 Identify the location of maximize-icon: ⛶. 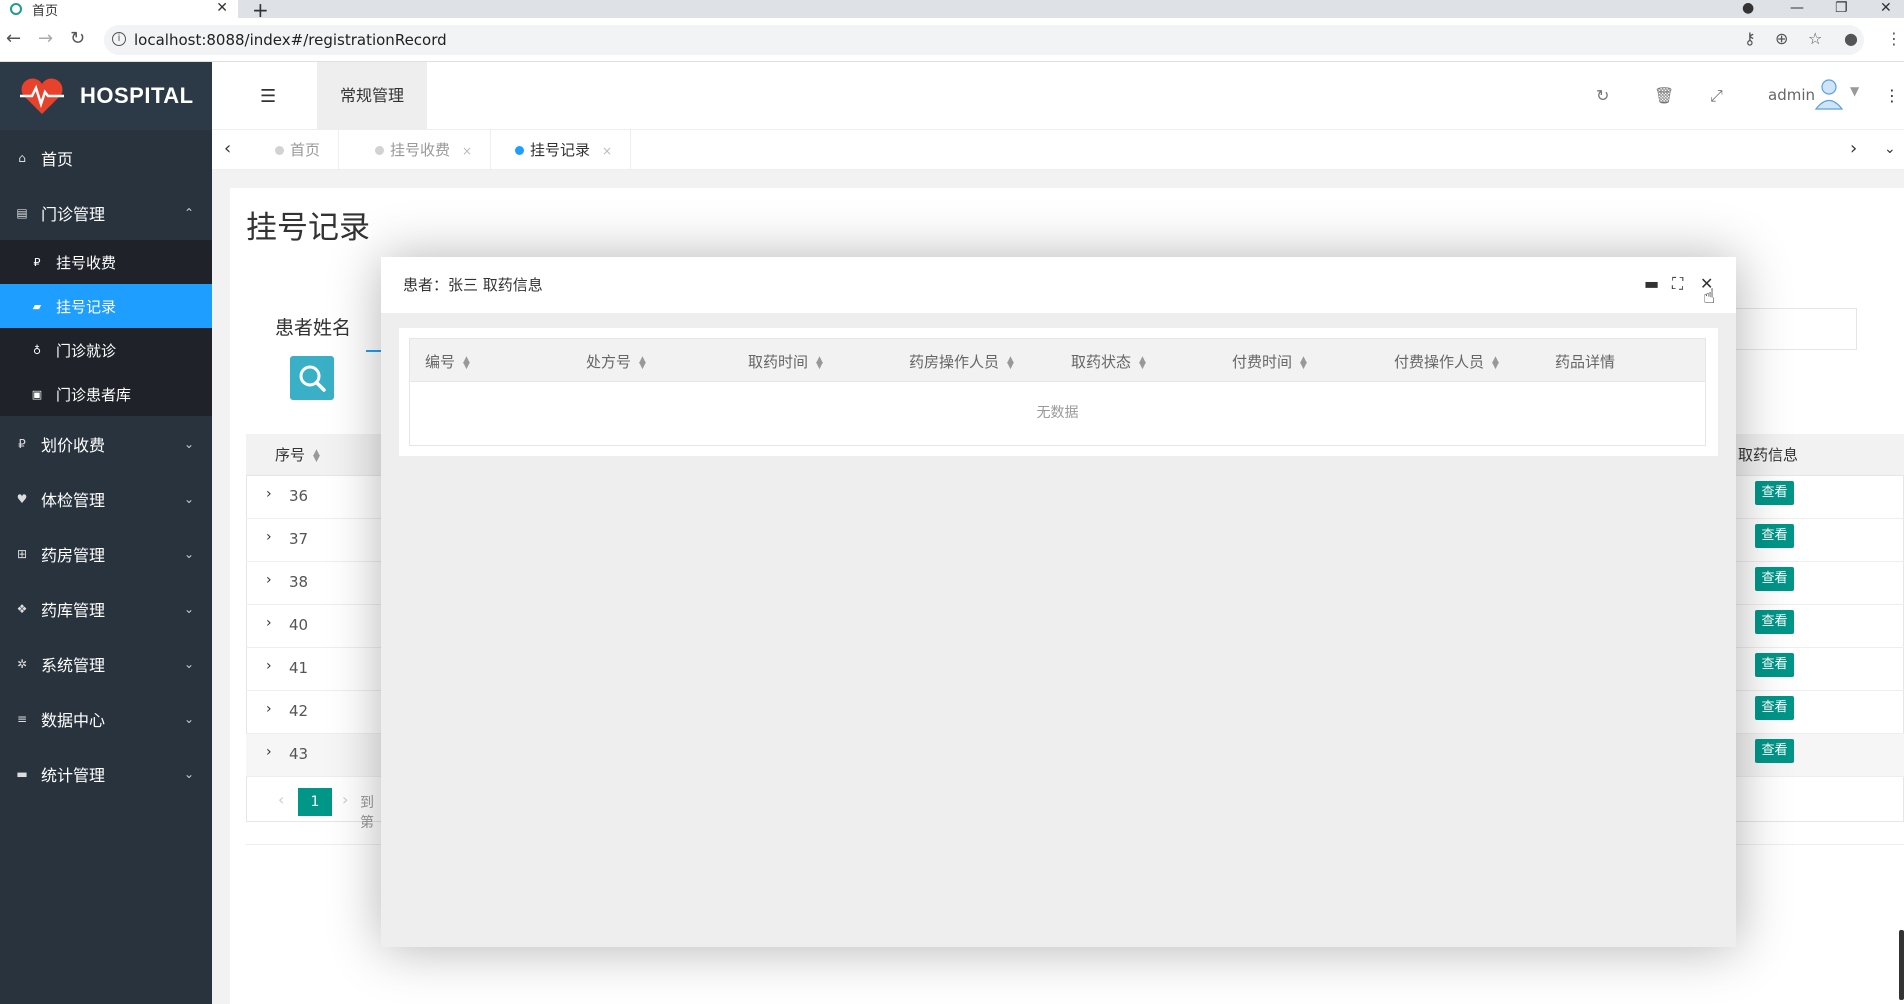
(1677, 284).